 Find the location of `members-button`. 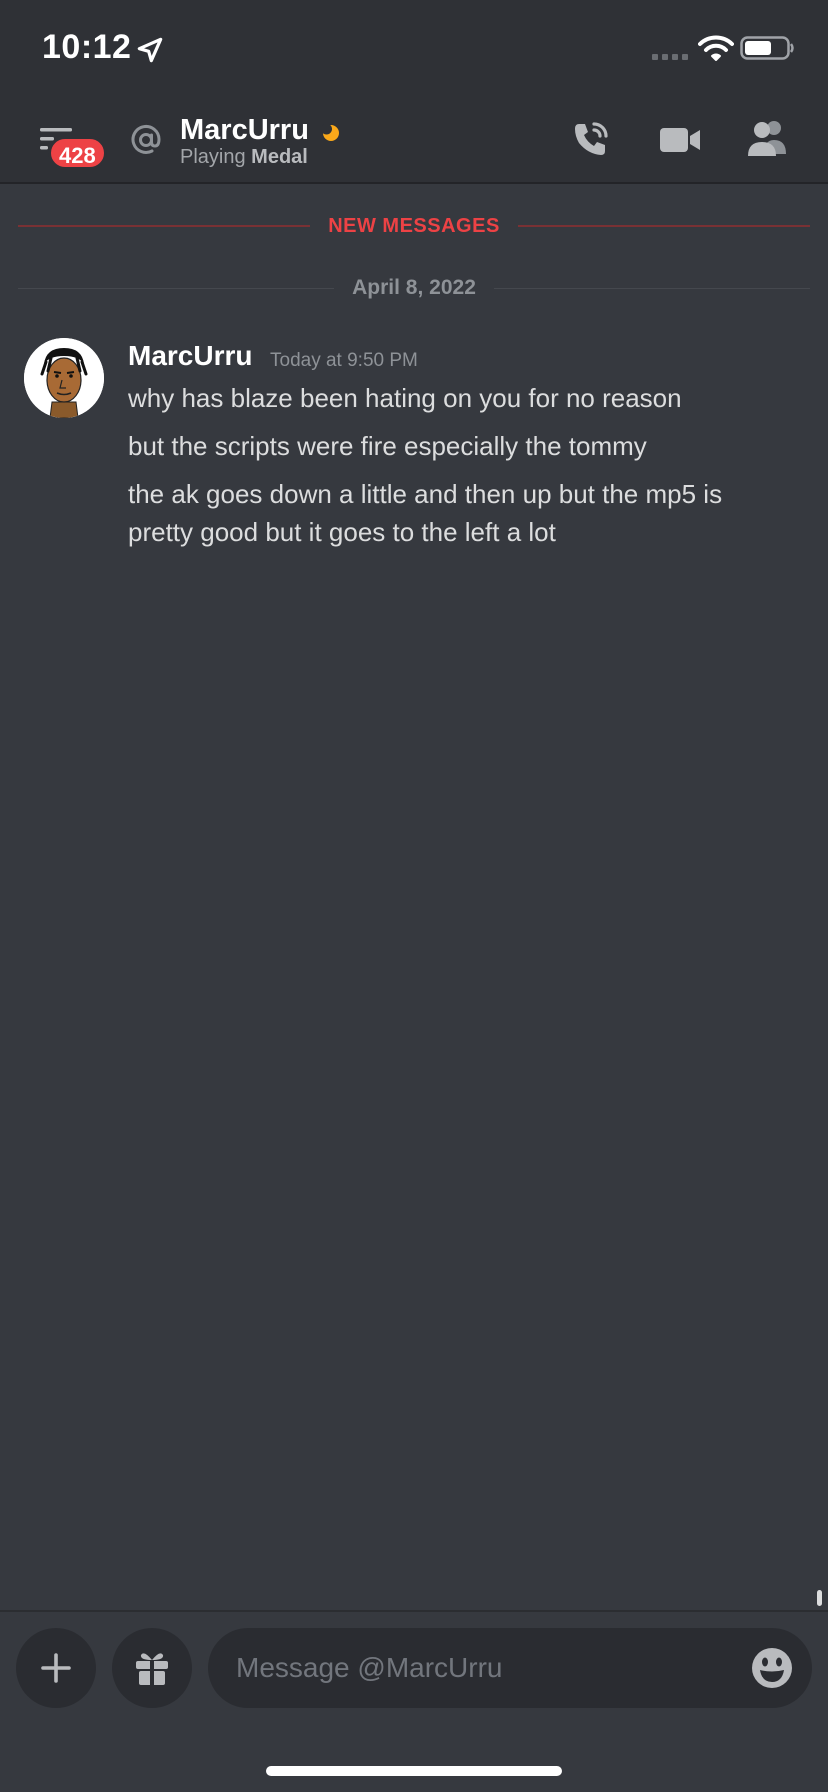

members-button is located at coordinates (768, 138).